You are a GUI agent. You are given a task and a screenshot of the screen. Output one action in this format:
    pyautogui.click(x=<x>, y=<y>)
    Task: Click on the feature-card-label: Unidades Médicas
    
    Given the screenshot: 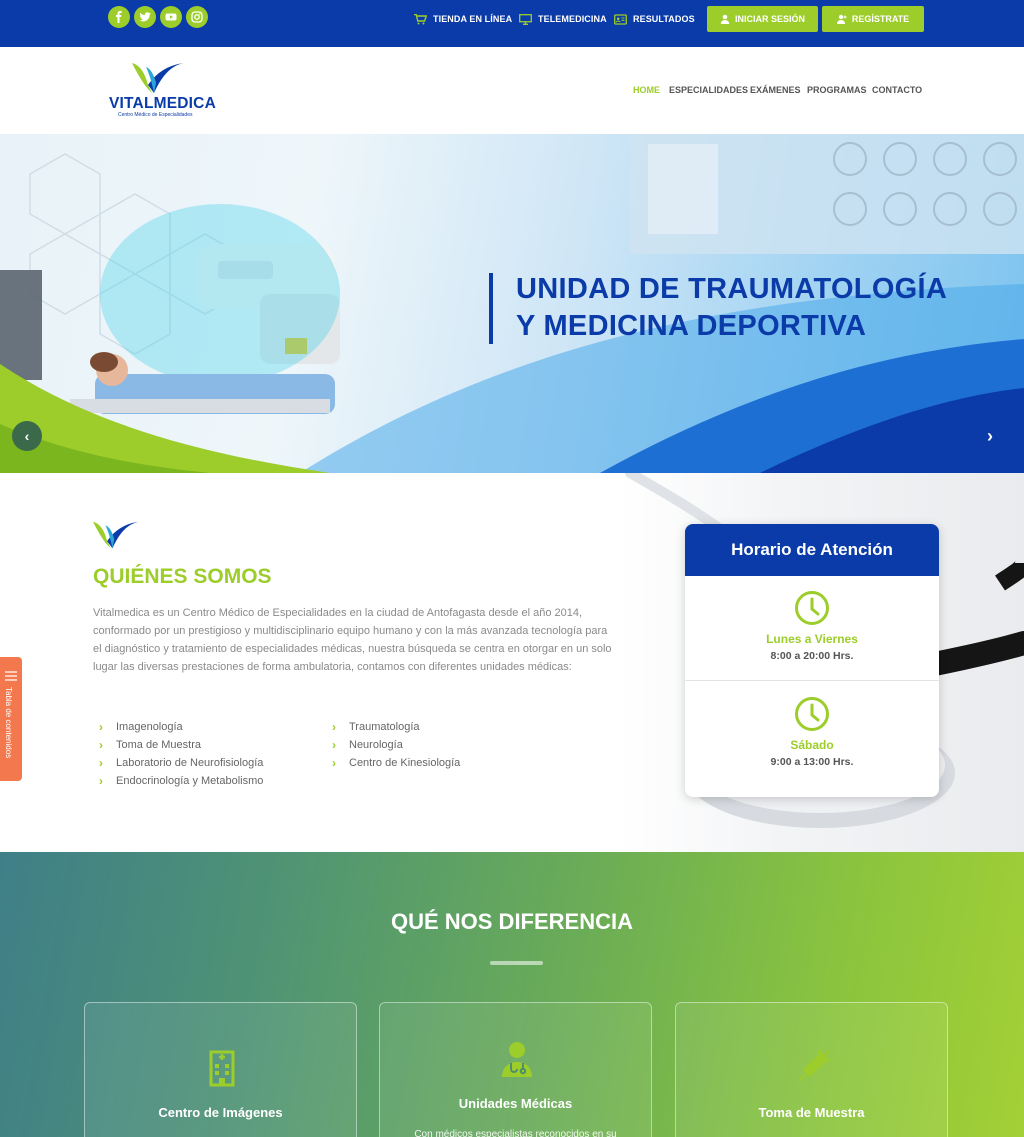 What is the action you would take?
    pyautogui.click(x=515, y=1103)
    